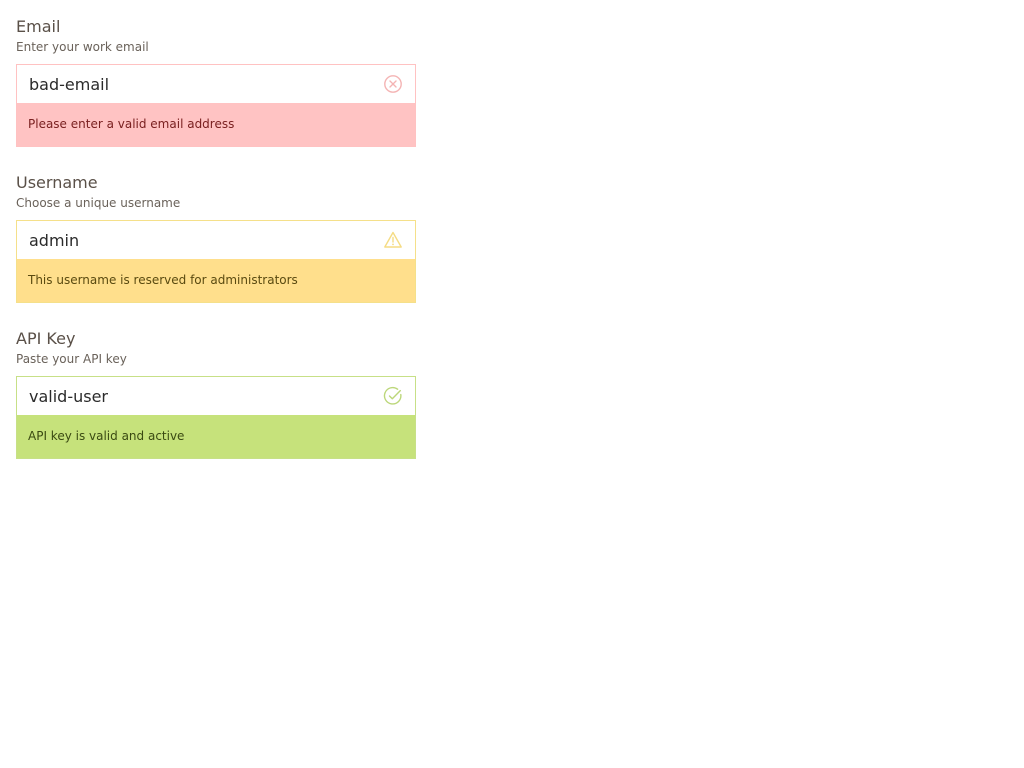 The height and width of the screenshot is (768, 1024). I want to click on email-hint: Enter your work email, so click(82, 47).